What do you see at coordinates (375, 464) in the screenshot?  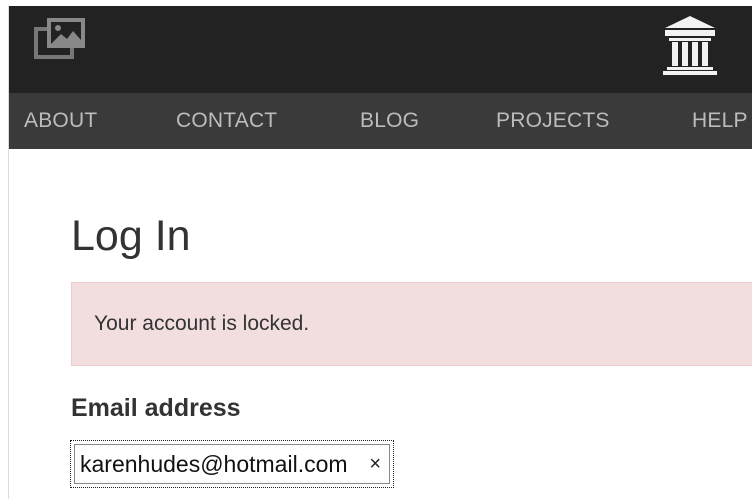 I see `close-icon: ×` at bounding box center [375, 464].